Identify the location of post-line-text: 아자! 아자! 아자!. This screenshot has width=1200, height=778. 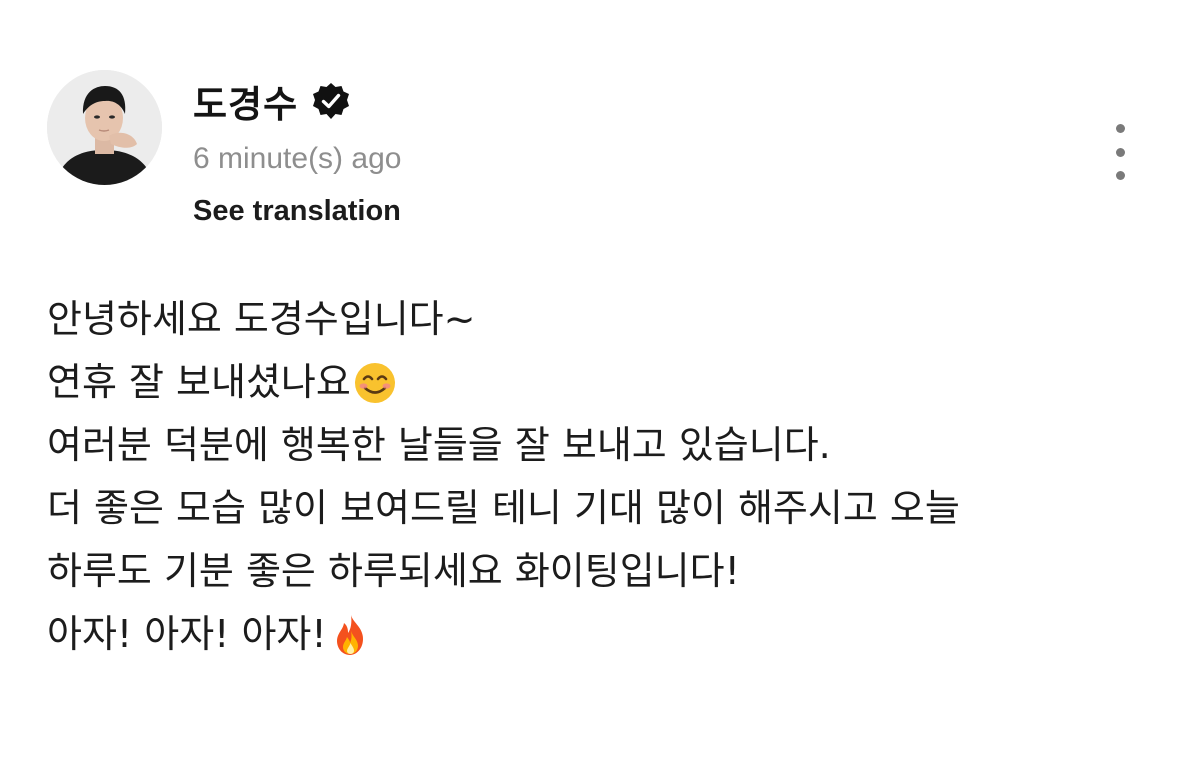
(187, 634).